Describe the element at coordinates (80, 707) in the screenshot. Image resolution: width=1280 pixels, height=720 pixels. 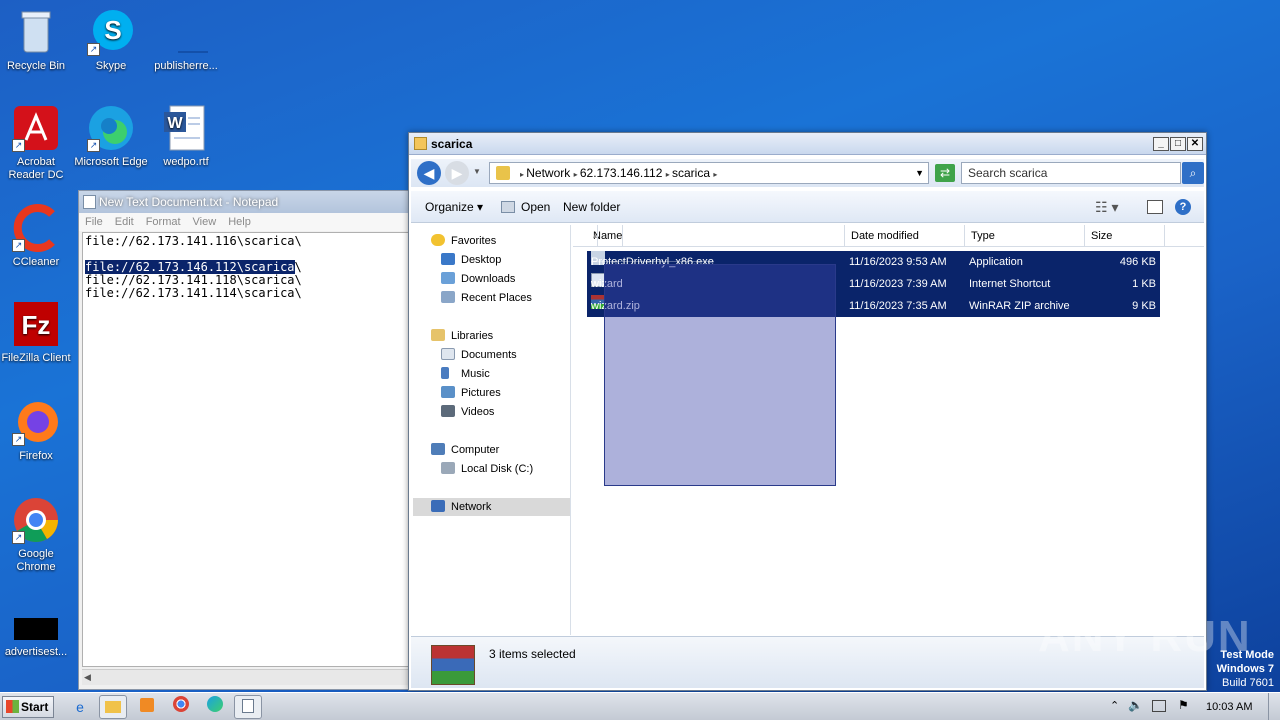
I see `taskbar-ie-icon: e` at that location.